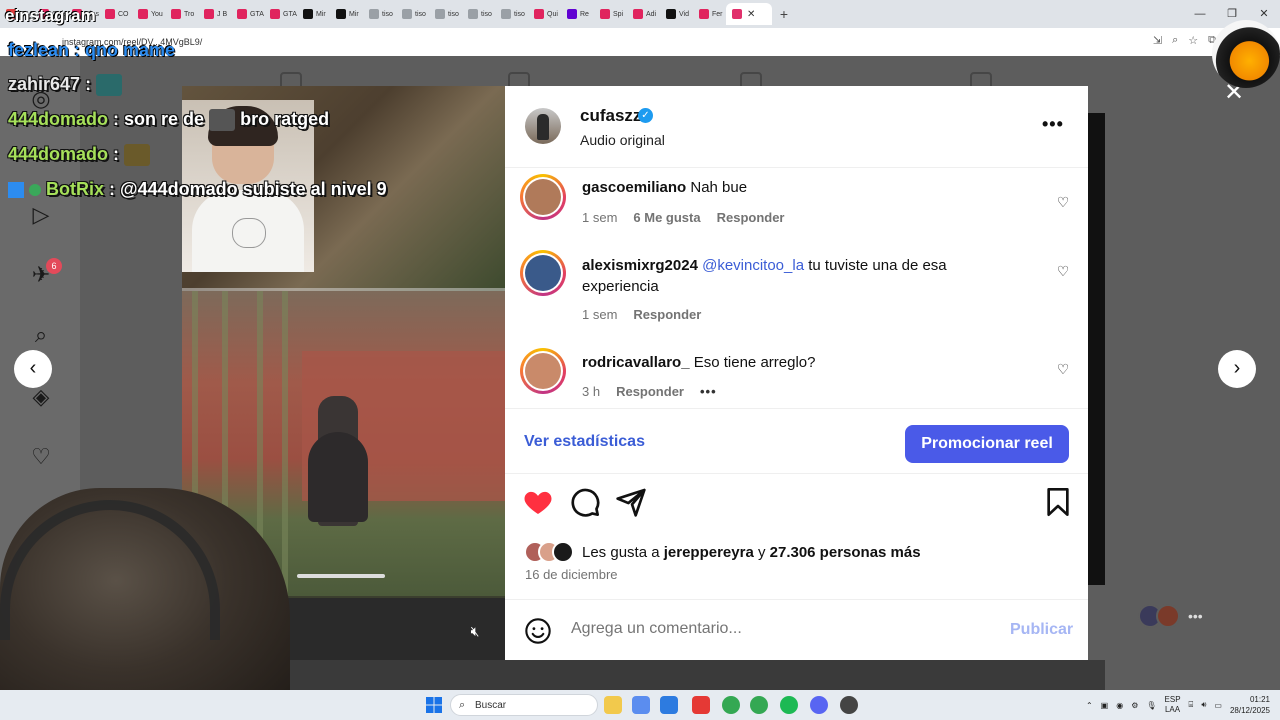  What do you see at coordinates (613, 705) in the screenshot?
I see `file-explorer-icon` at bounding box center [613, 705].